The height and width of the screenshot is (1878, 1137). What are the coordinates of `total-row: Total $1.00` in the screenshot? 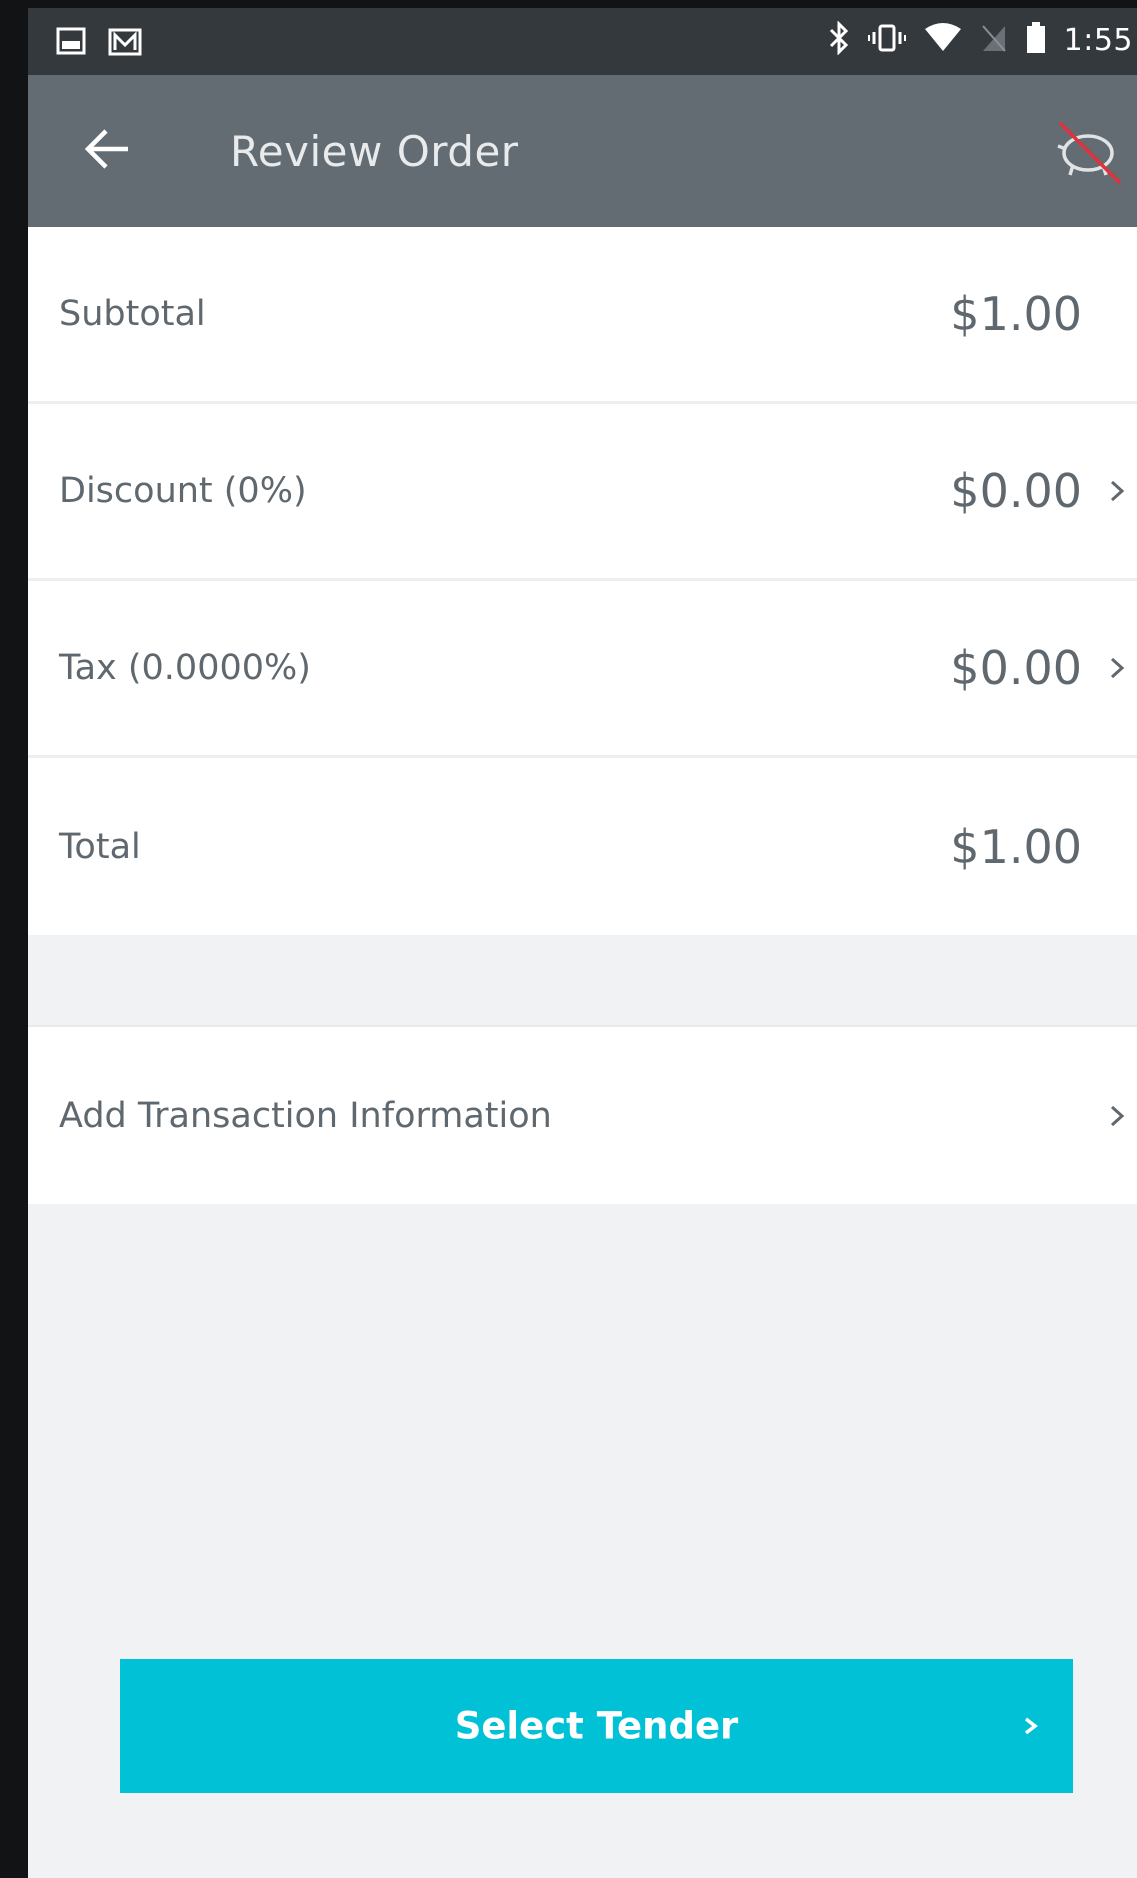 It's located at (582, 846).